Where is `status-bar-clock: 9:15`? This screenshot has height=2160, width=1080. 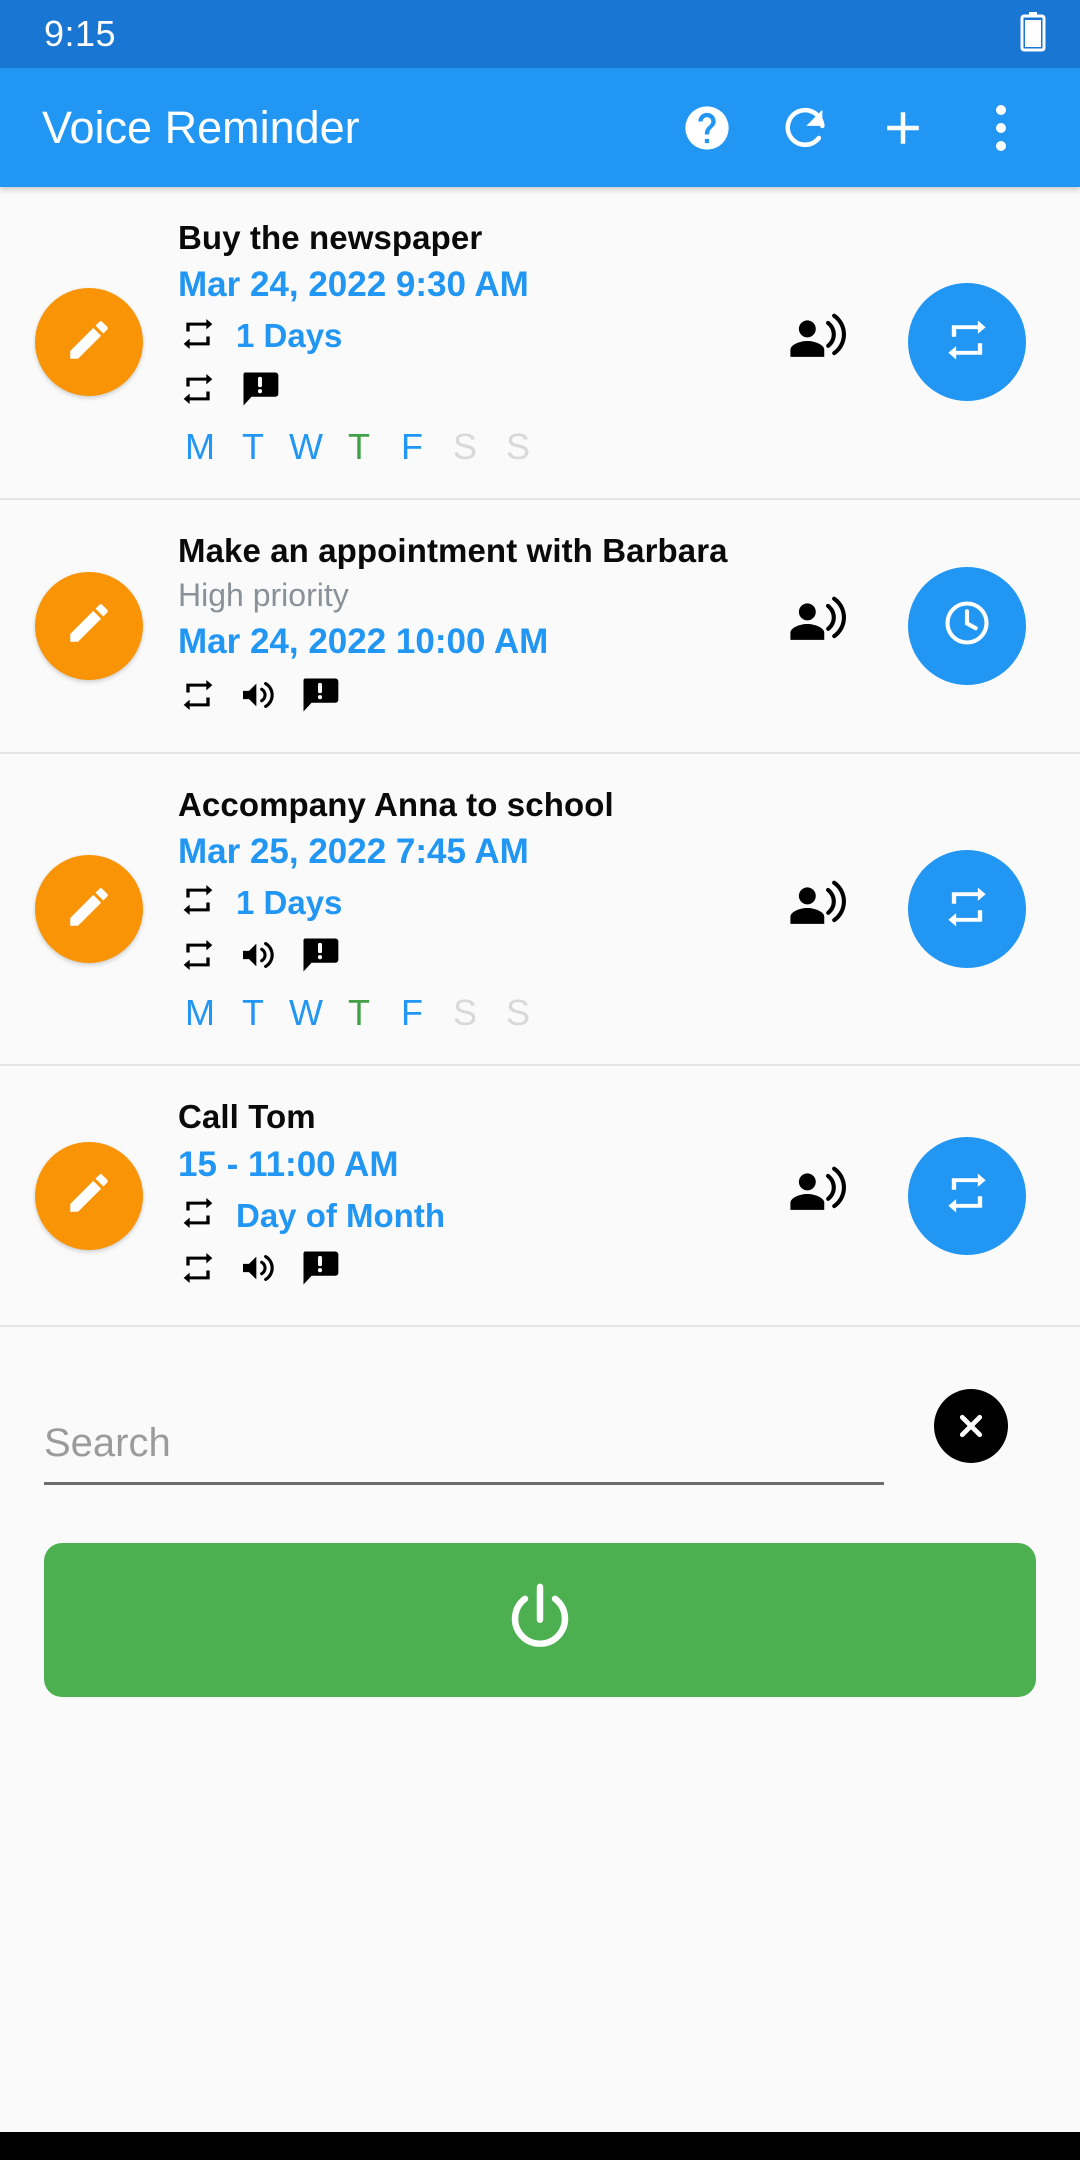
status-bar-clock: 9:15 is located at coordinates (80, 33).